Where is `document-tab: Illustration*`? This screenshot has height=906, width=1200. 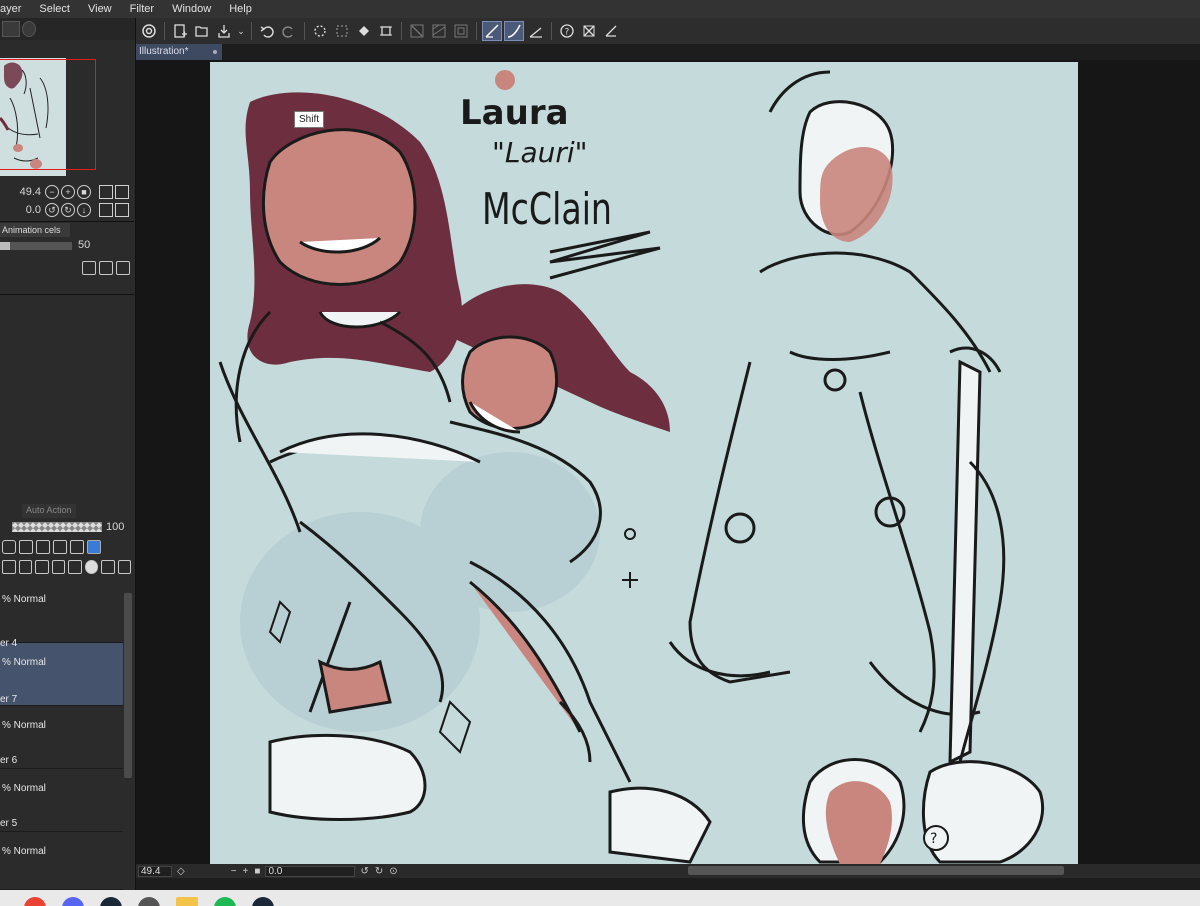
document-tab: Illustration* is located at coordinates (179, 52).